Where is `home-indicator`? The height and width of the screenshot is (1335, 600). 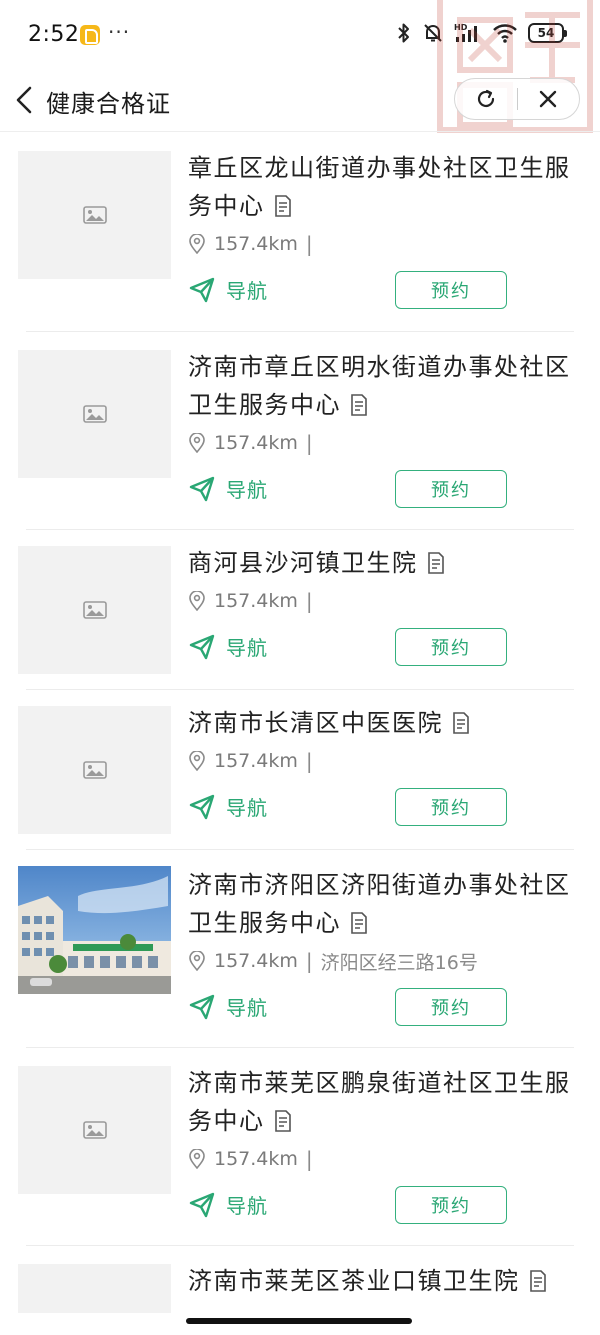 home-indicator is located at coordinates (299, 1321).